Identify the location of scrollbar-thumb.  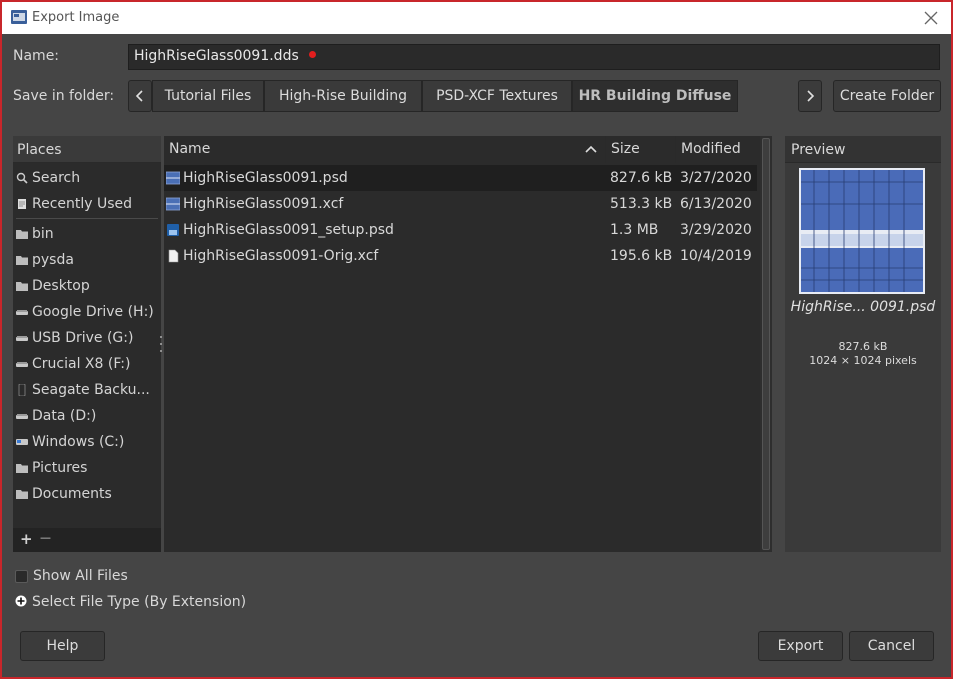
(766, 344).